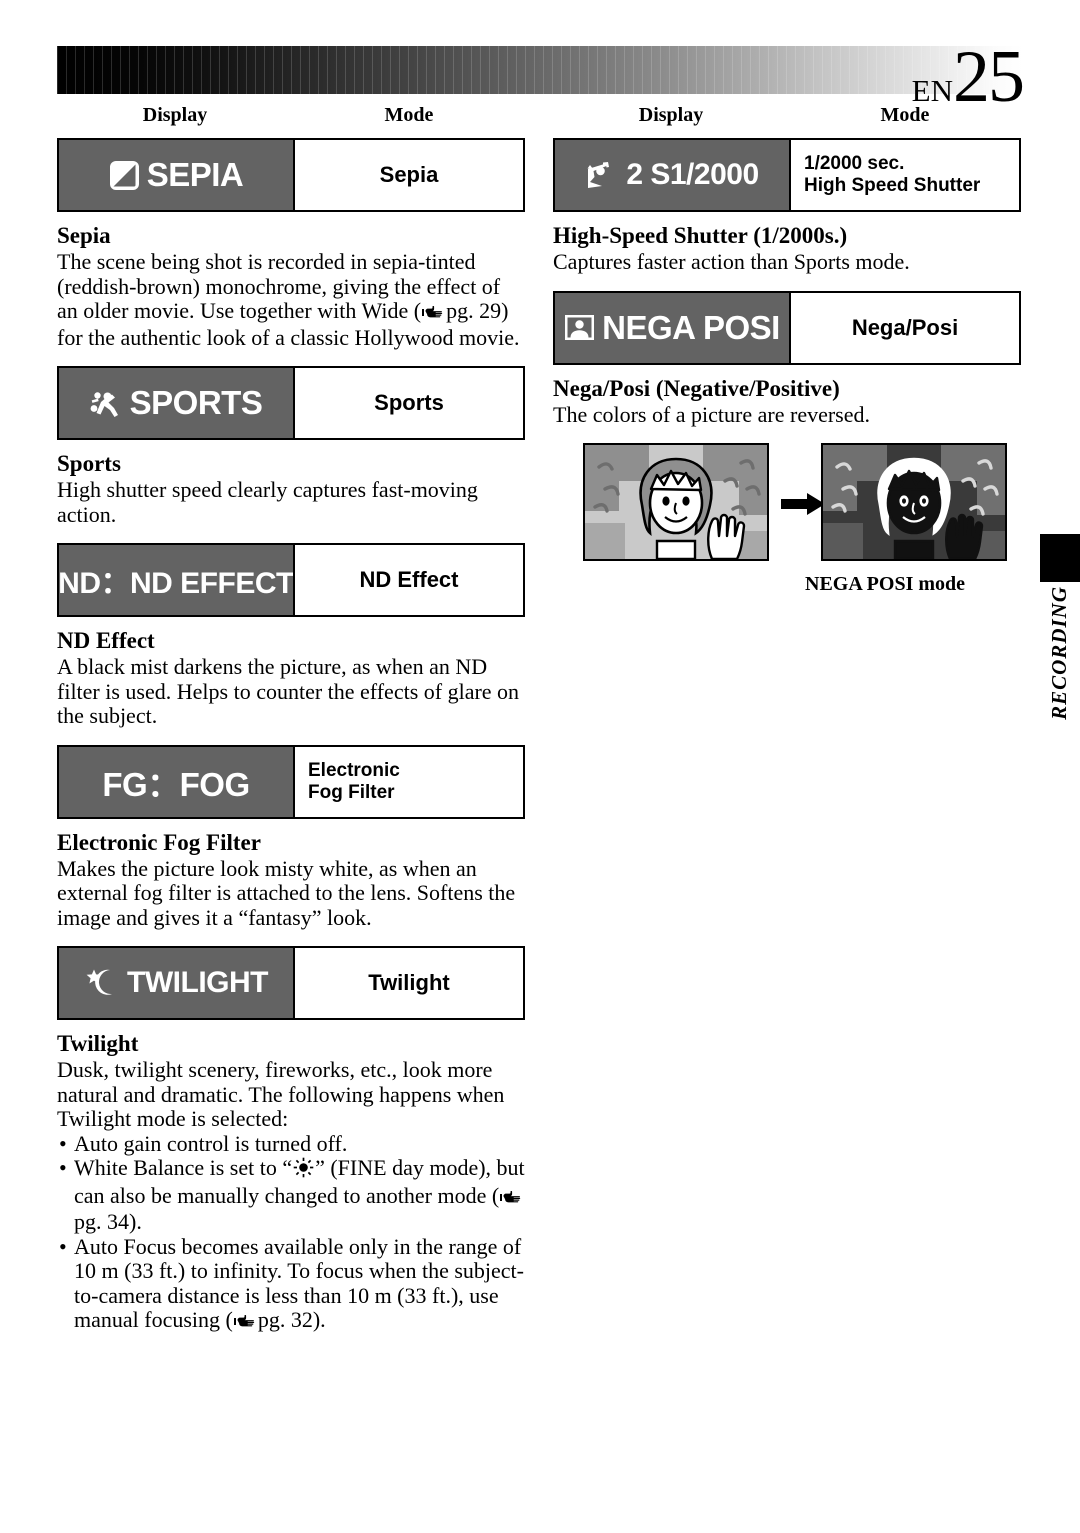 The image size is (1080, 1533). I want to click on display-mode-row-high-speed-shutter: 2 S1/2000 1/2000 sec. High Speed Shutter, so click(787, 175).